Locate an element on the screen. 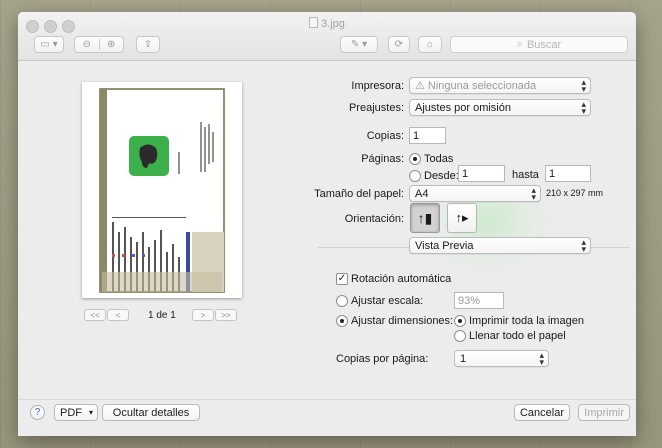  pages-to-field: 1 is located at coordinates (568, 173).